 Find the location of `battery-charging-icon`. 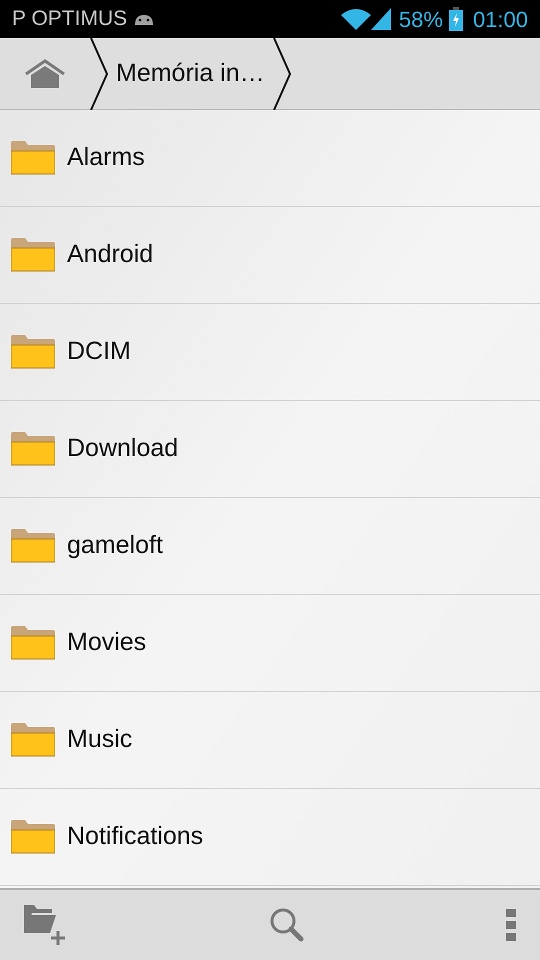

battery-charging-icon is located at coordinates (455, 19).